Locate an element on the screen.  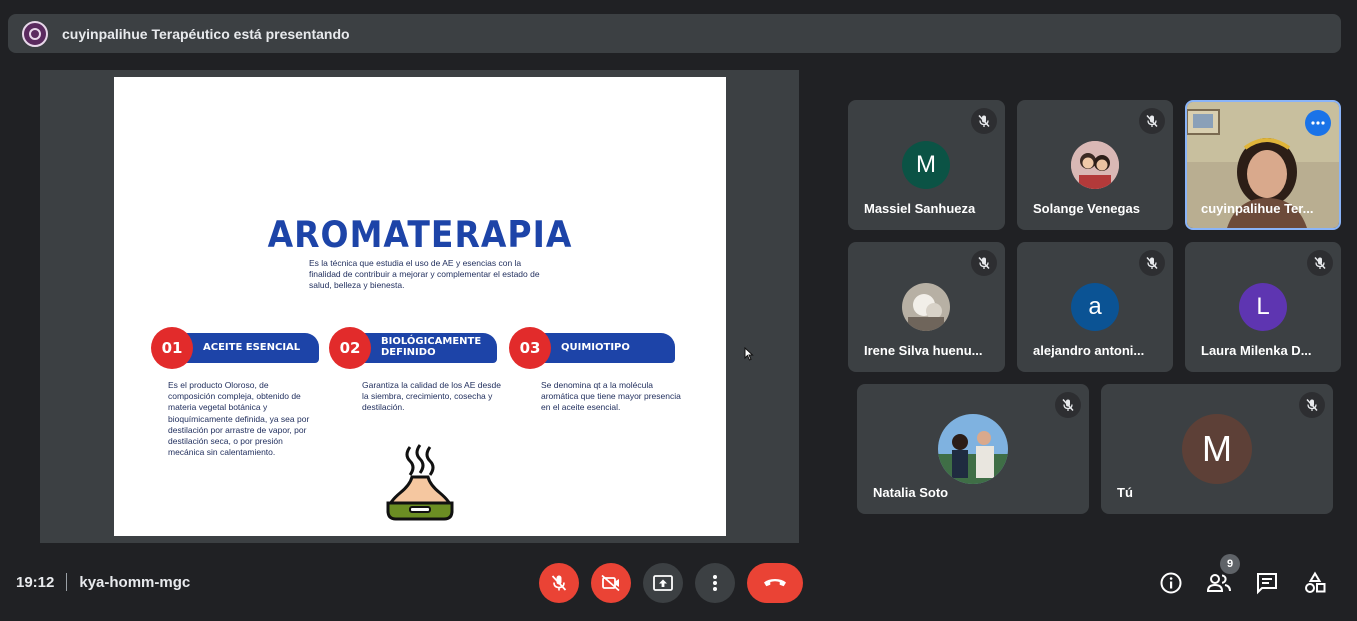
item-label: ACEITE ESENCIAL is located at coordinates (252, 347).